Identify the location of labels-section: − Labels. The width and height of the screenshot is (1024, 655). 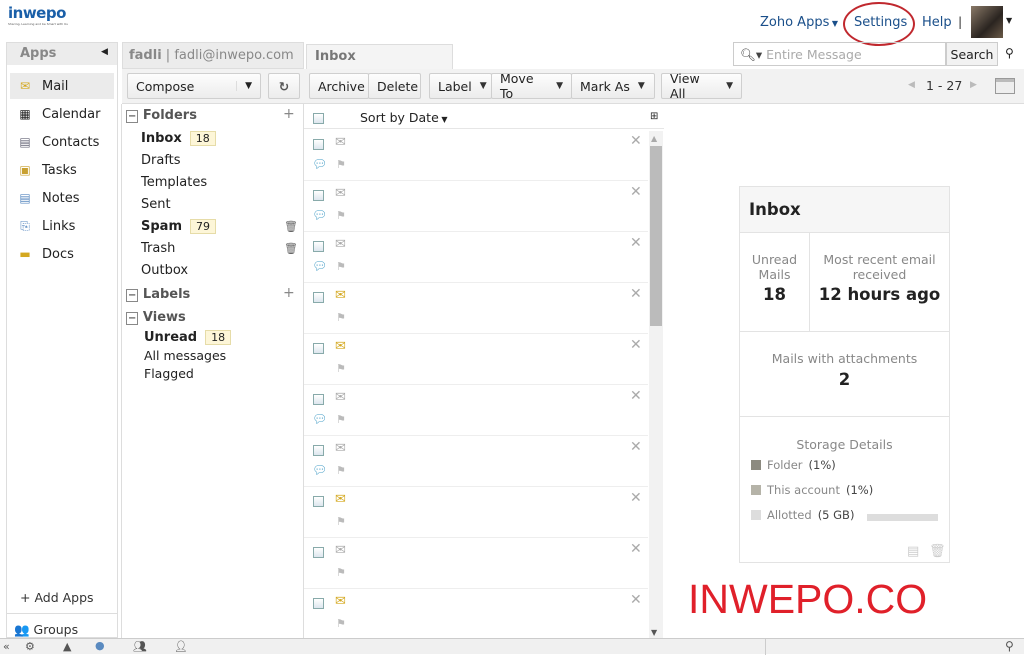
(158, 294).